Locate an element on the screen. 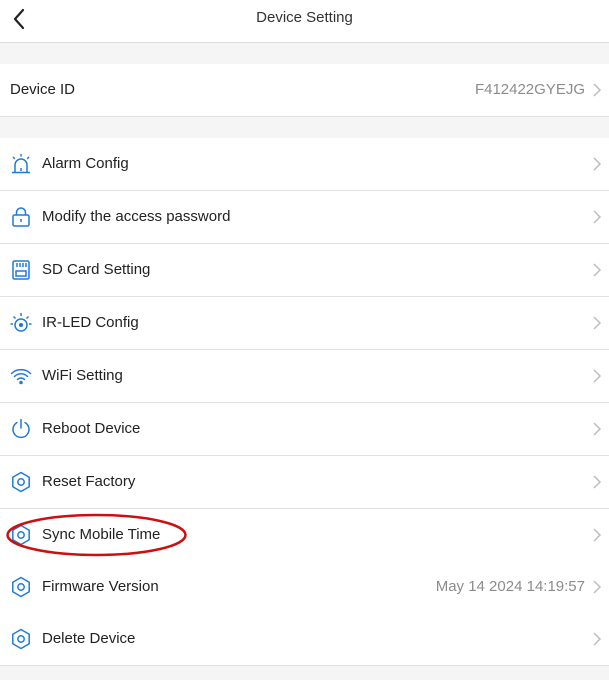  sd-card-icon is located at coordinates (21, 270).